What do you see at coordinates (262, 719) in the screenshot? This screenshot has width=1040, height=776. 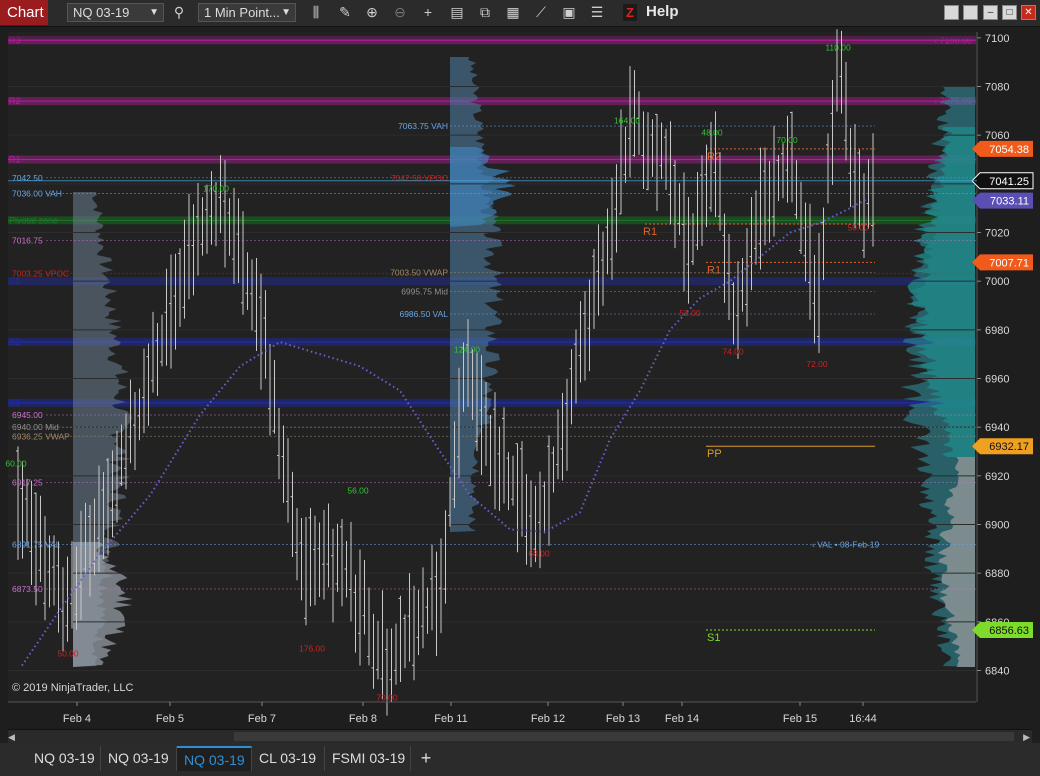 I see `time-tick-label: Feb 7` at bounding box center [262, 719].